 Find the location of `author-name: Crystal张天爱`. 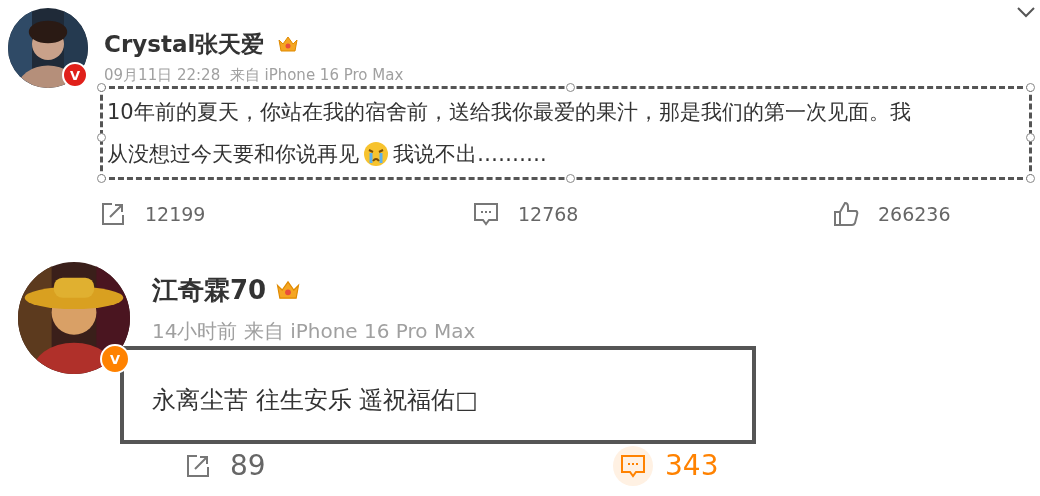

author-name: Crystal张天爱 is located at coordinates (184, 44).